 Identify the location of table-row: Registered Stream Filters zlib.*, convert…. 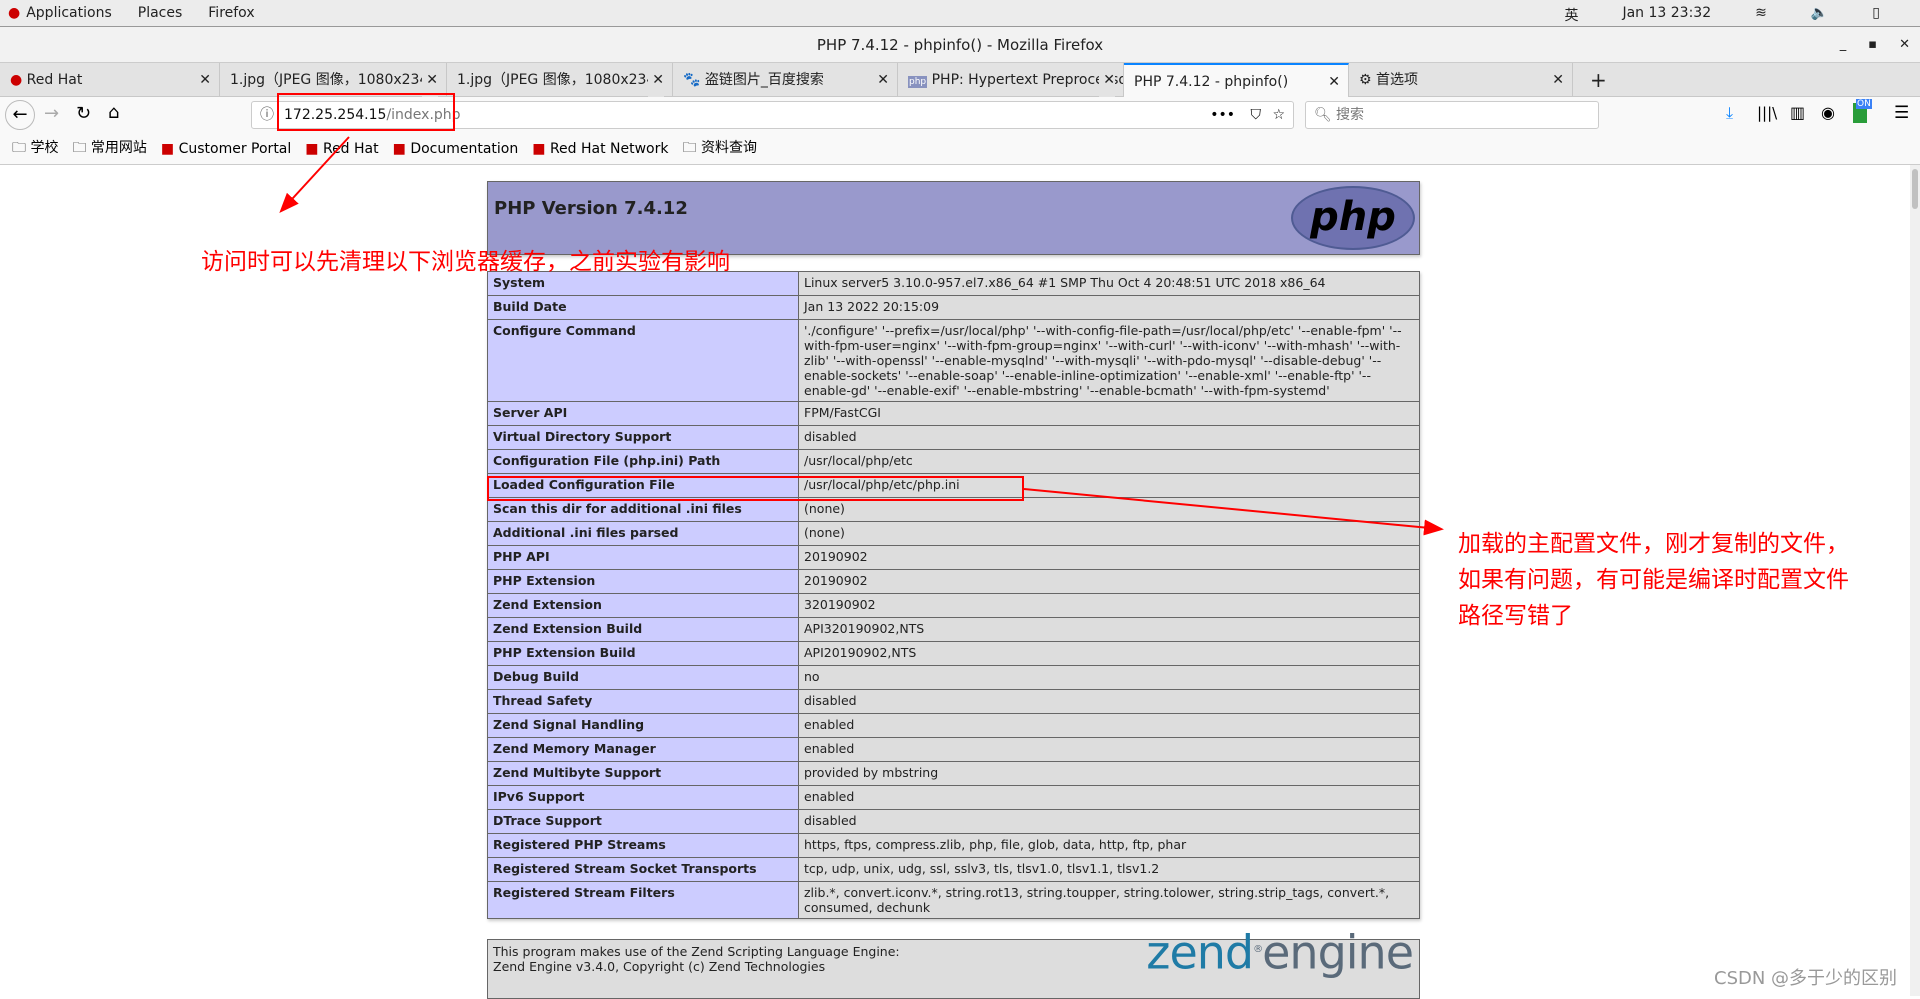
(953, 900).